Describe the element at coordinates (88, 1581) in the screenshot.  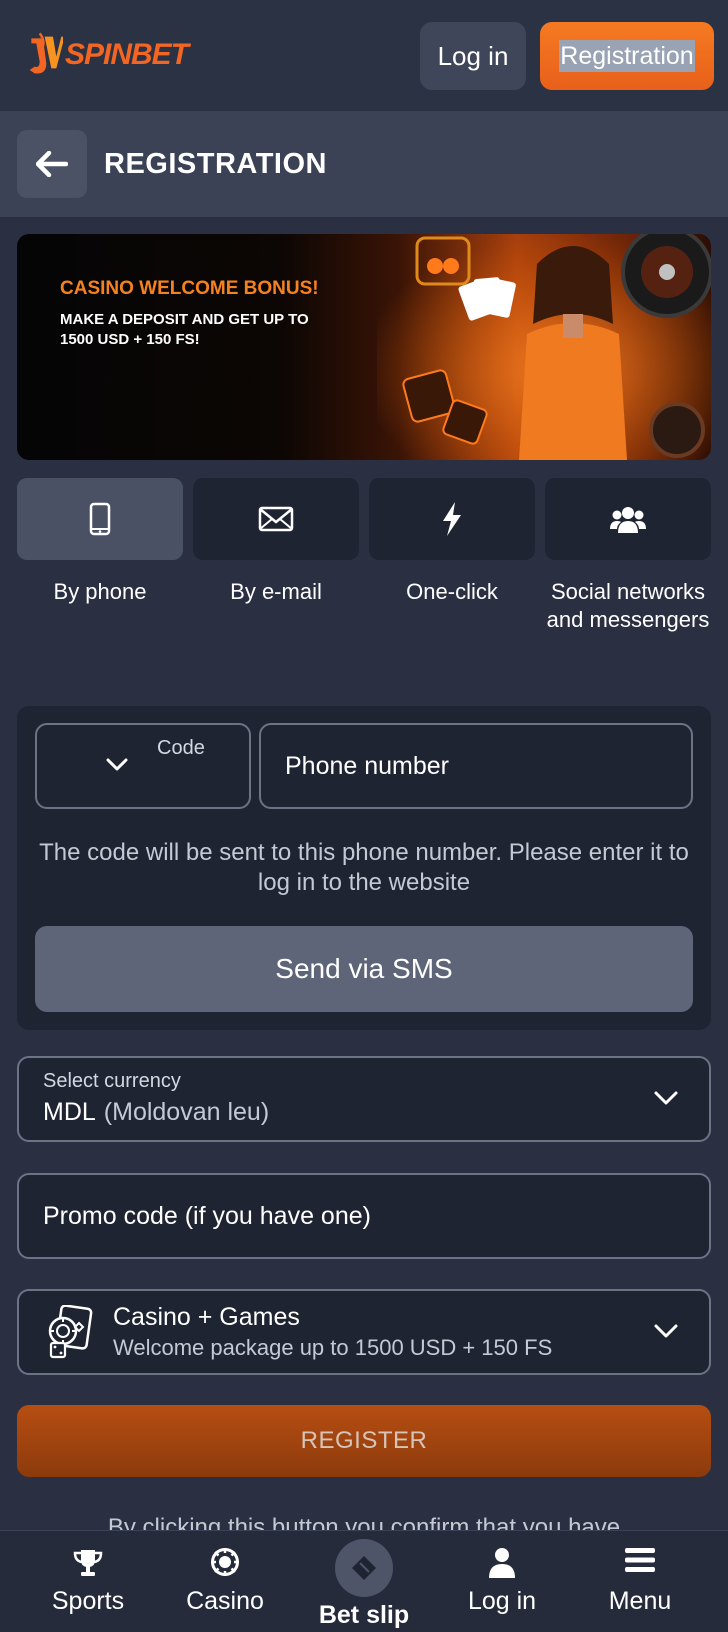
I see `nav-sports: Sports` at that location.